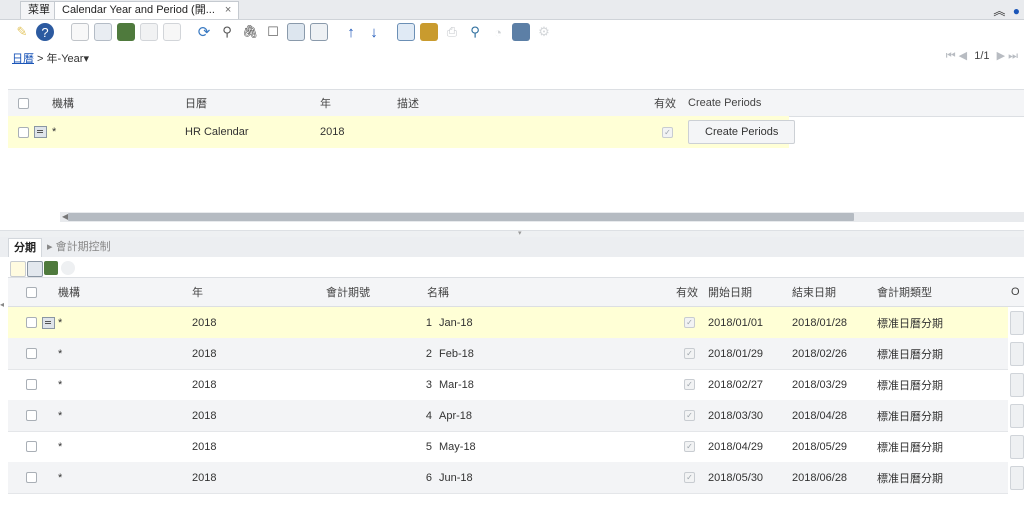 This screenshot has height=510, width=1024. What do you see at coordinates (521, 32) in the screenshot?
I see `process-icon` at bounding box center [521, 32].